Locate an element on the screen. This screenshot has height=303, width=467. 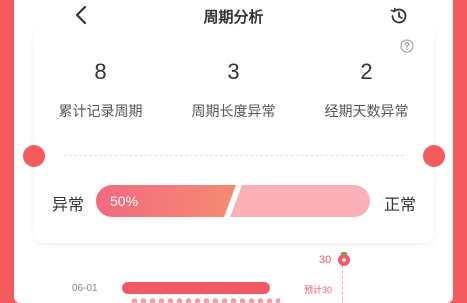
stat-value: 8 is located at coordinates (100, 71).